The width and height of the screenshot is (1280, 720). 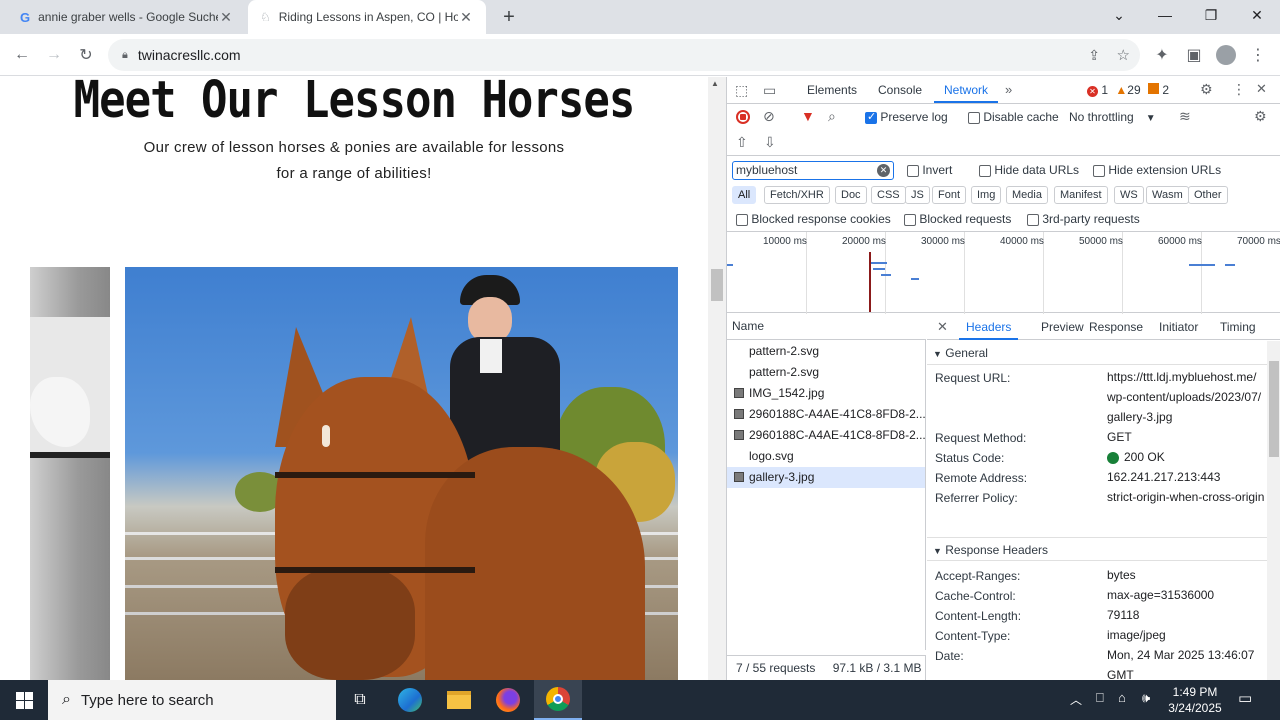 I want to click on windows-start-icon, so click(x=24, y=700).